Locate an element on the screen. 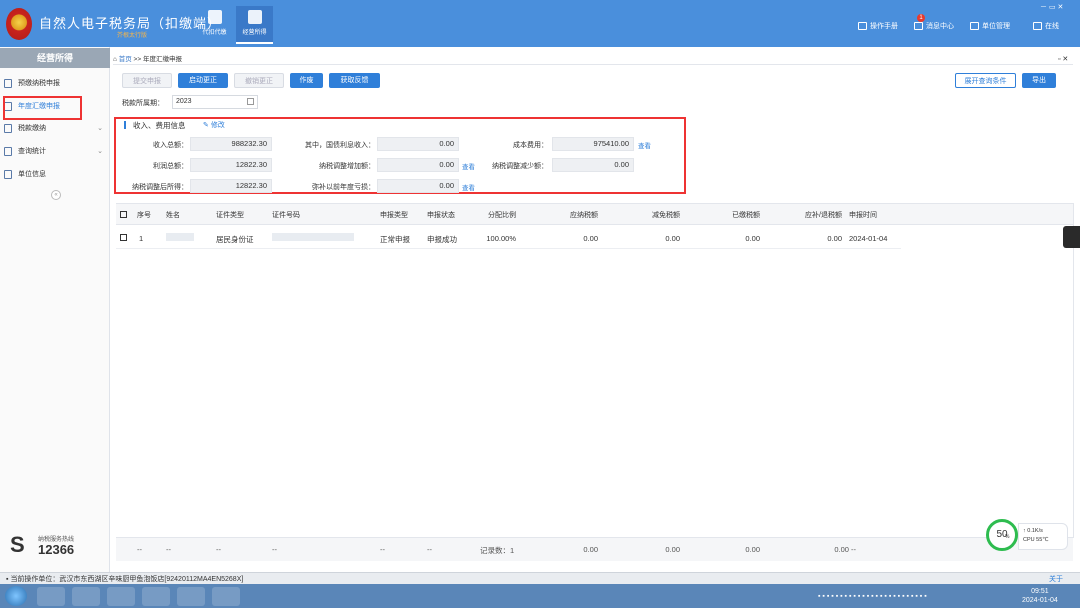 The height and width of the screenshot is (608, 1080). topnav-daikou: 代扣代缴 is located at coordinates (214, 25).